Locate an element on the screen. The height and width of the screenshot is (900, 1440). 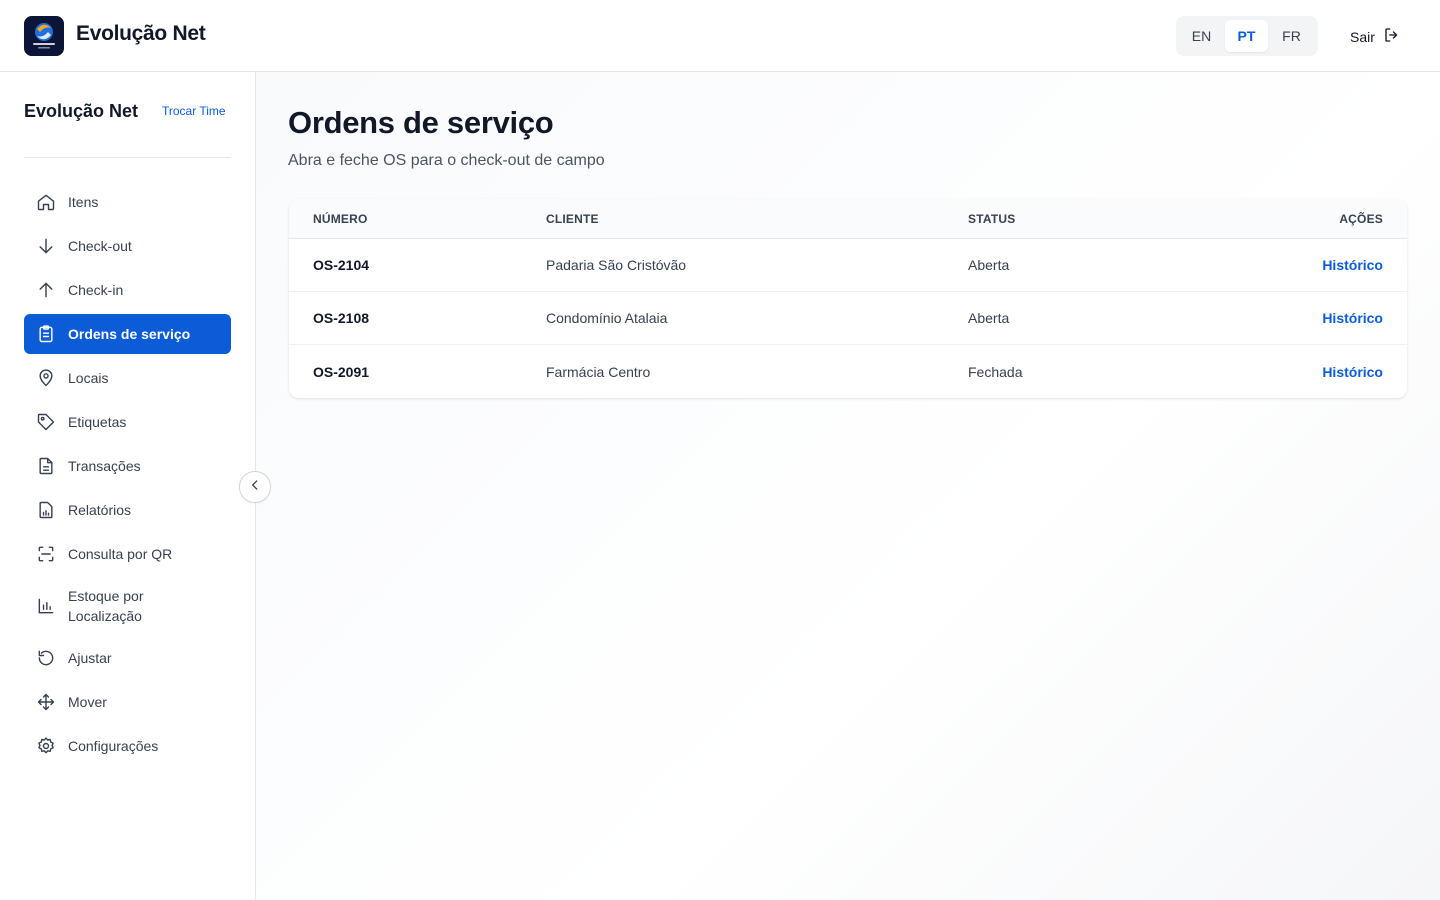
order-number: OS-2104 is located at coordinates (341, 265).